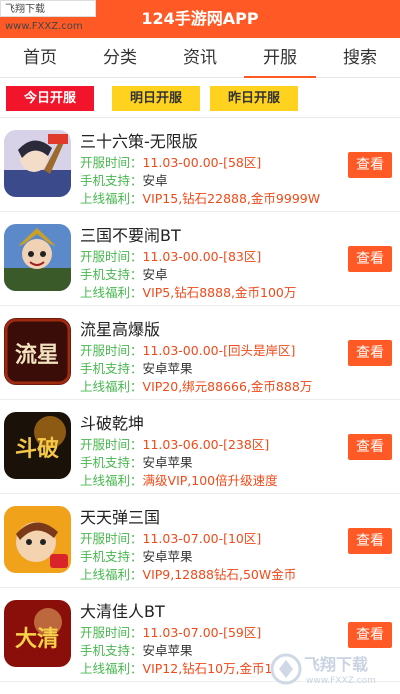 The height and width of the screenshot is (694, 400). I want to click on perk-row: 上线福利：VIP20,绑元88666,金币888万, so click(196, 385).